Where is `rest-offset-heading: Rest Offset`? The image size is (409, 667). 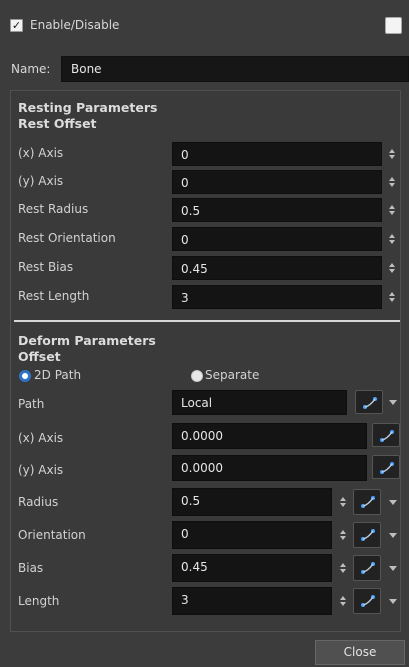 rest-offset-heading: Rest Offset is located at coordinates (57, 123).